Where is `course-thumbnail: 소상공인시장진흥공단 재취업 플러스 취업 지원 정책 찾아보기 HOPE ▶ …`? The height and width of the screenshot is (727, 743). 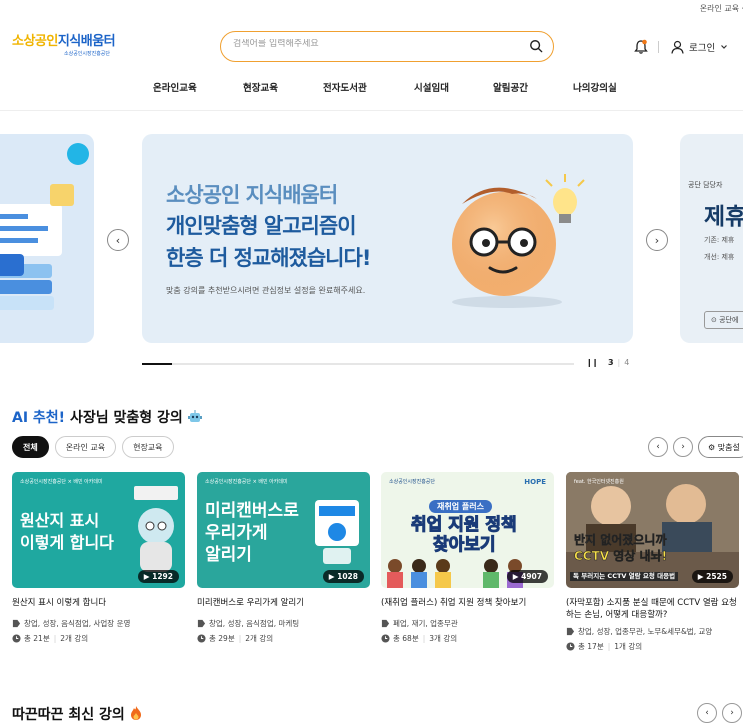
course-thumbnail: 소상공인시장진흥공단 재취업 플러스 취업 지원 정책 찾아보기 HOPE ▶ … is located at coordinates (467, 530).